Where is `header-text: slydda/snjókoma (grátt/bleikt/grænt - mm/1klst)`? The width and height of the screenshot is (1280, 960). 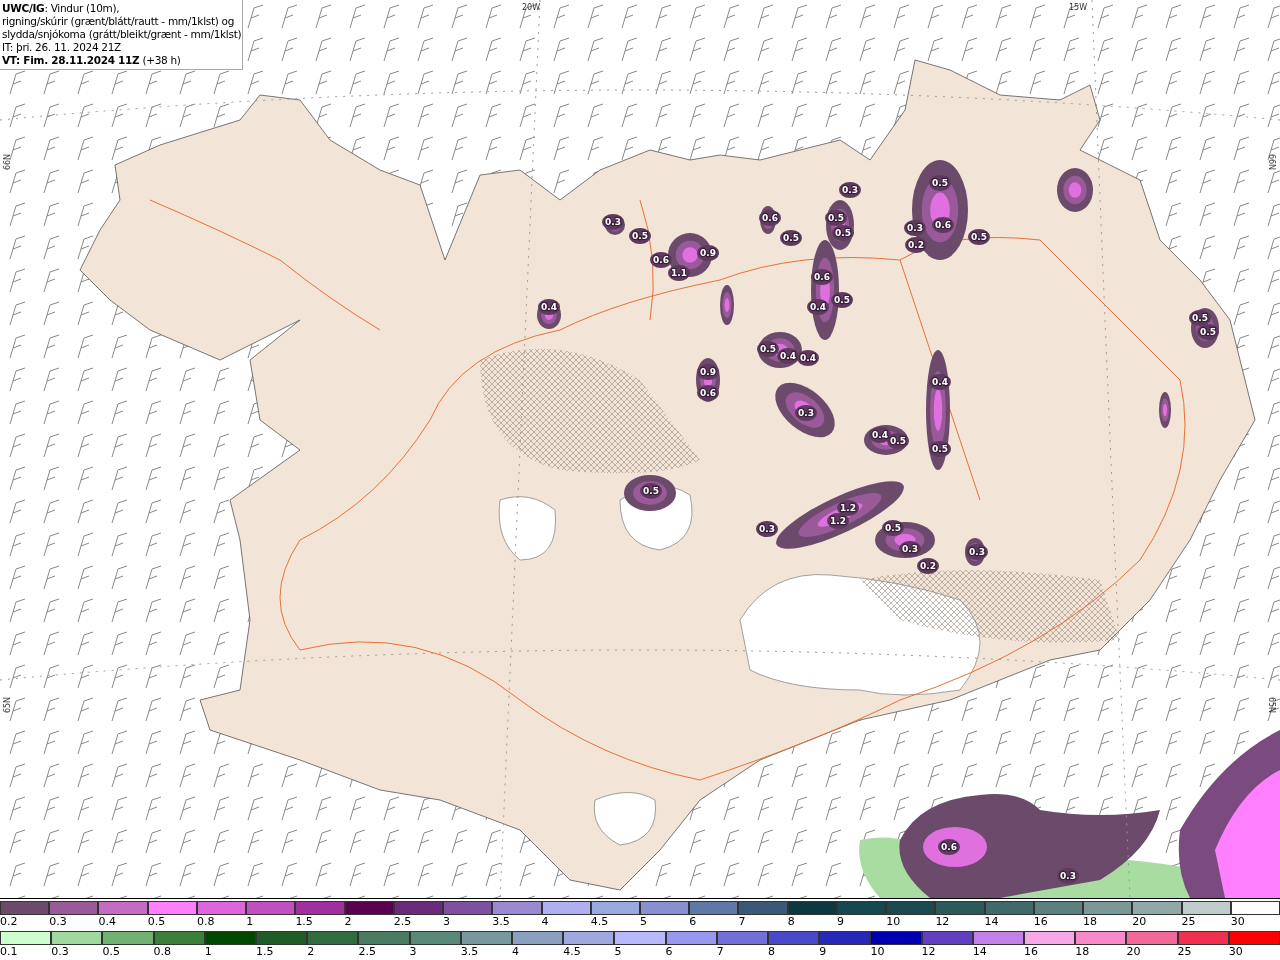 header-text: slydda/snjókoma (grátt/bleikt/grænt - mm/1klst) is located at coordinates (121, 34).